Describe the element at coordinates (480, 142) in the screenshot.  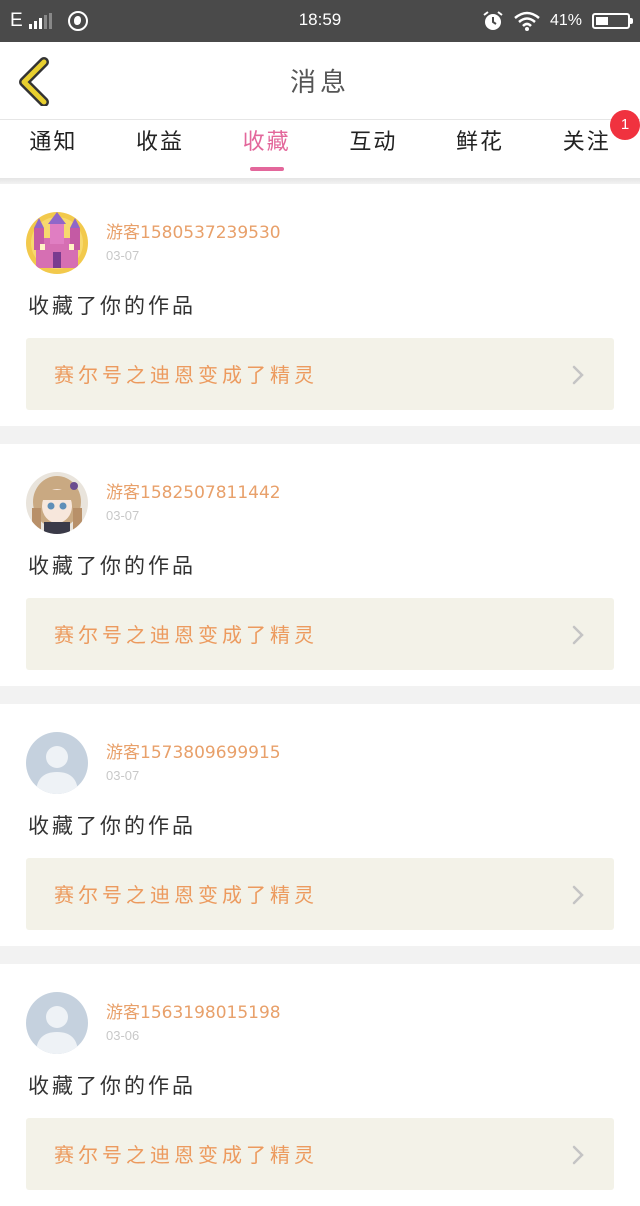
I see `tab-label: 鲜花` at that location.